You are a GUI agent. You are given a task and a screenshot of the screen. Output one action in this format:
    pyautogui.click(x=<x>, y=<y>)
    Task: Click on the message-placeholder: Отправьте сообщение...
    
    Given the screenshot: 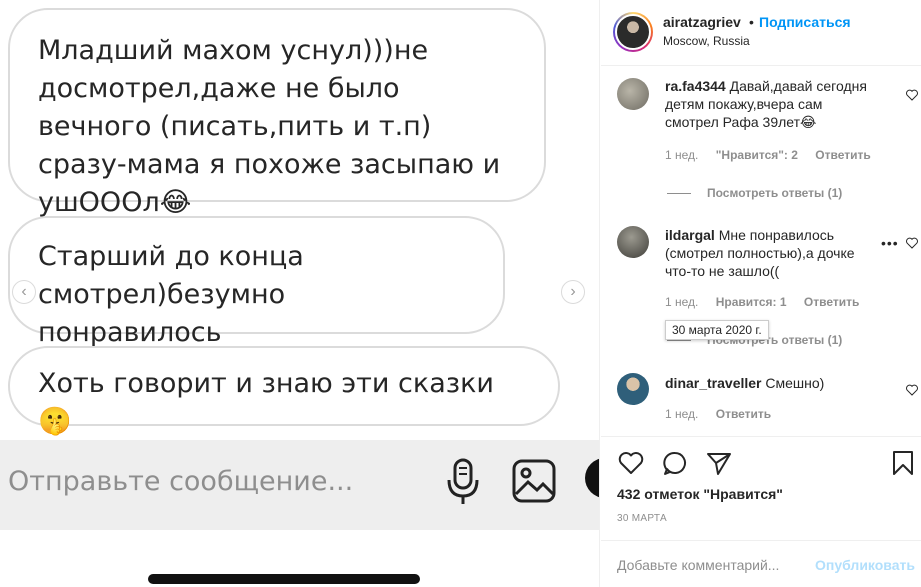 What is the action you would take?
    pyautogui.click(x=181, y=481)
    